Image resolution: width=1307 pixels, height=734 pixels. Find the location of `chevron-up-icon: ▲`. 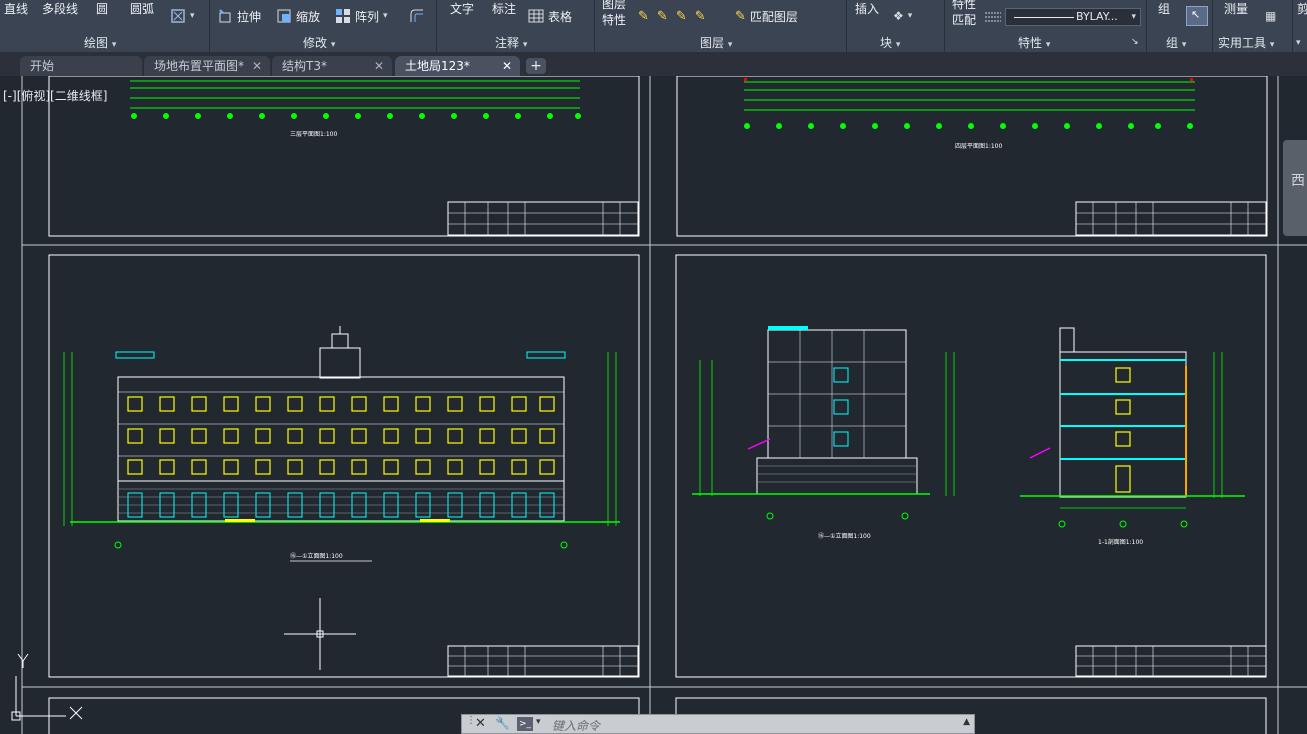

chevron-up-icon: ▲ is located at coordinates (966, 722).